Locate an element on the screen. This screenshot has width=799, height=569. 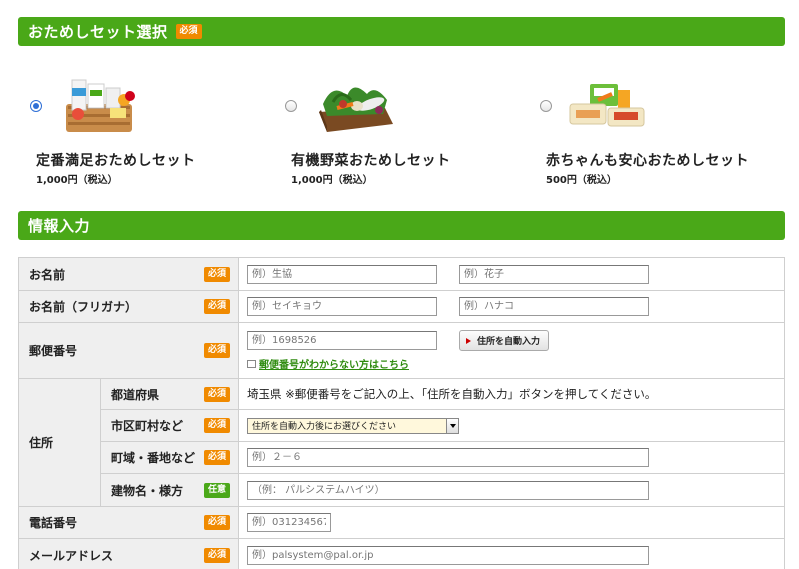
set-price-baby: 500円（税込） is located at coordinates (581, 180).